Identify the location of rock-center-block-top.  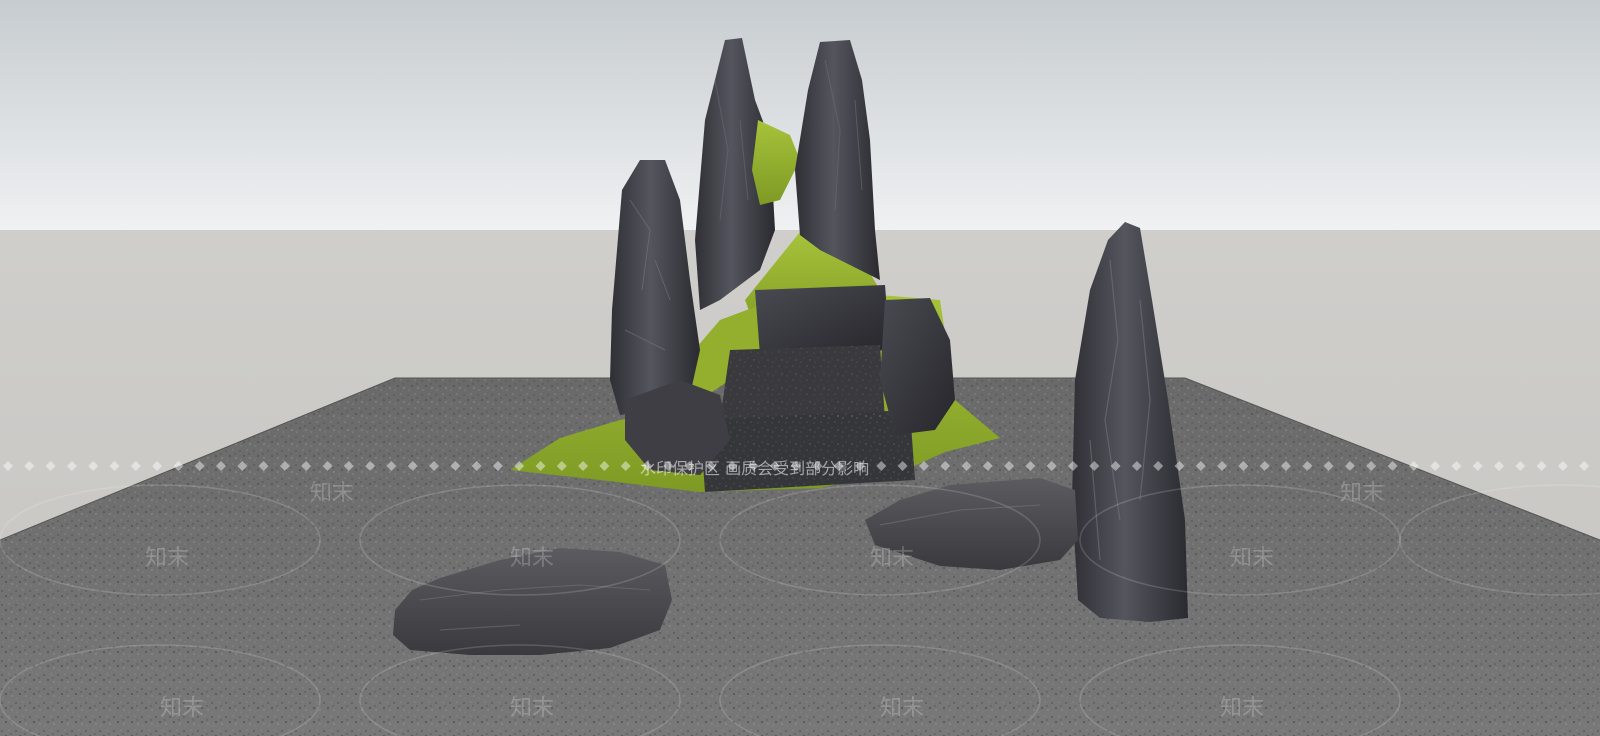
(822, 320).